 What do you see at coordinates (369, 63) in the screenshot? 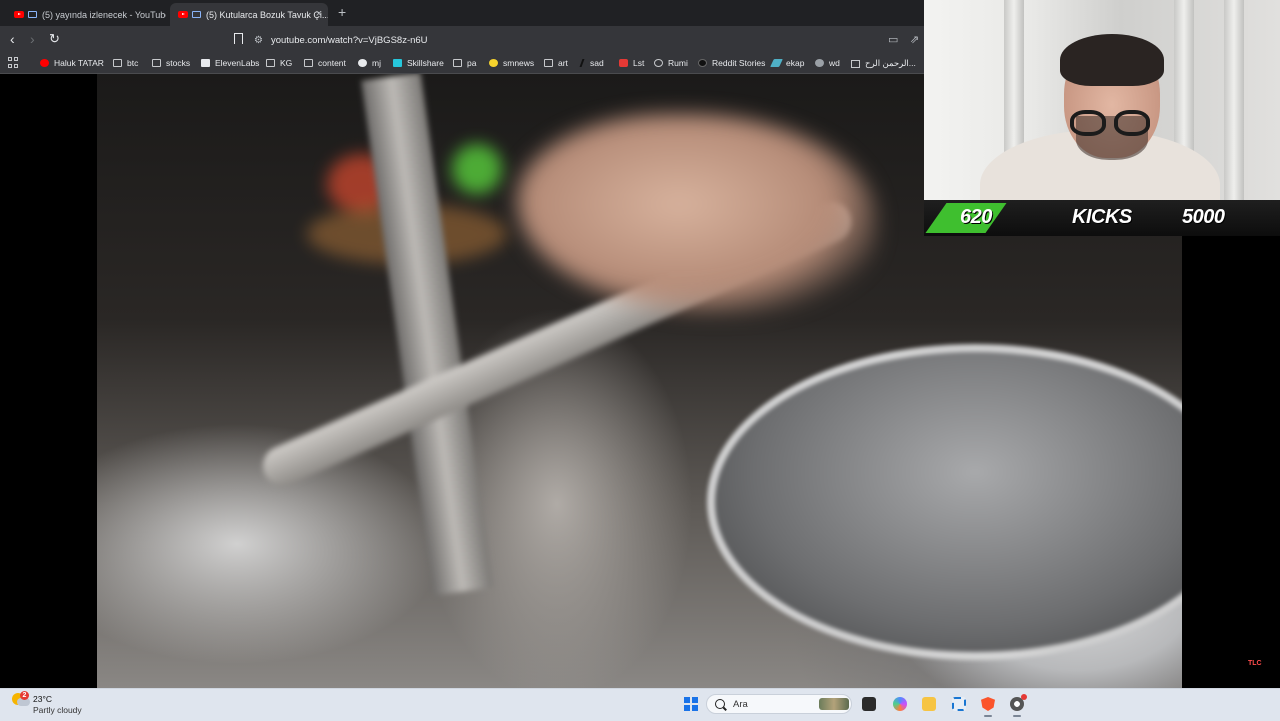
I see `bookmark-mj: mj` at bounding box center [369, 63].